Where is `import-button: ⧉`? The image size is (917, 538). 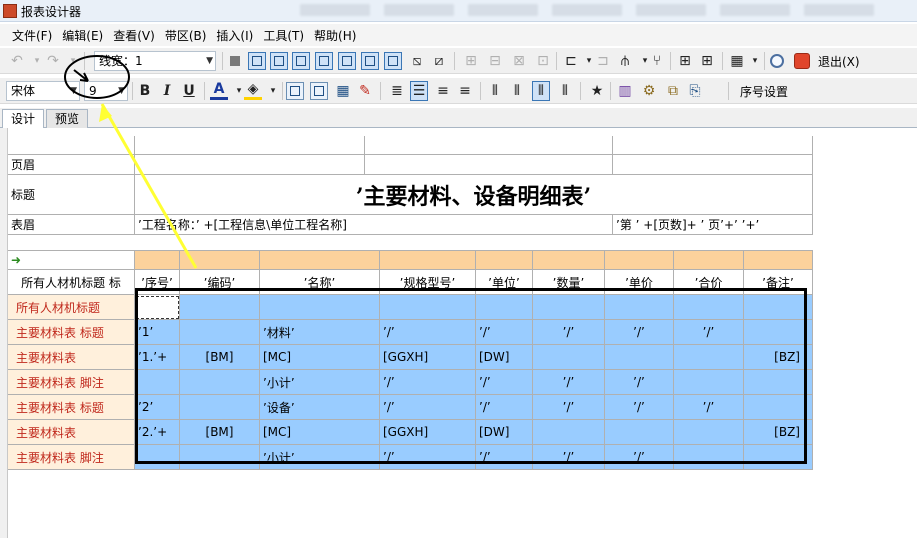
import-button: ⧉ is located at coordinates (673, 91).